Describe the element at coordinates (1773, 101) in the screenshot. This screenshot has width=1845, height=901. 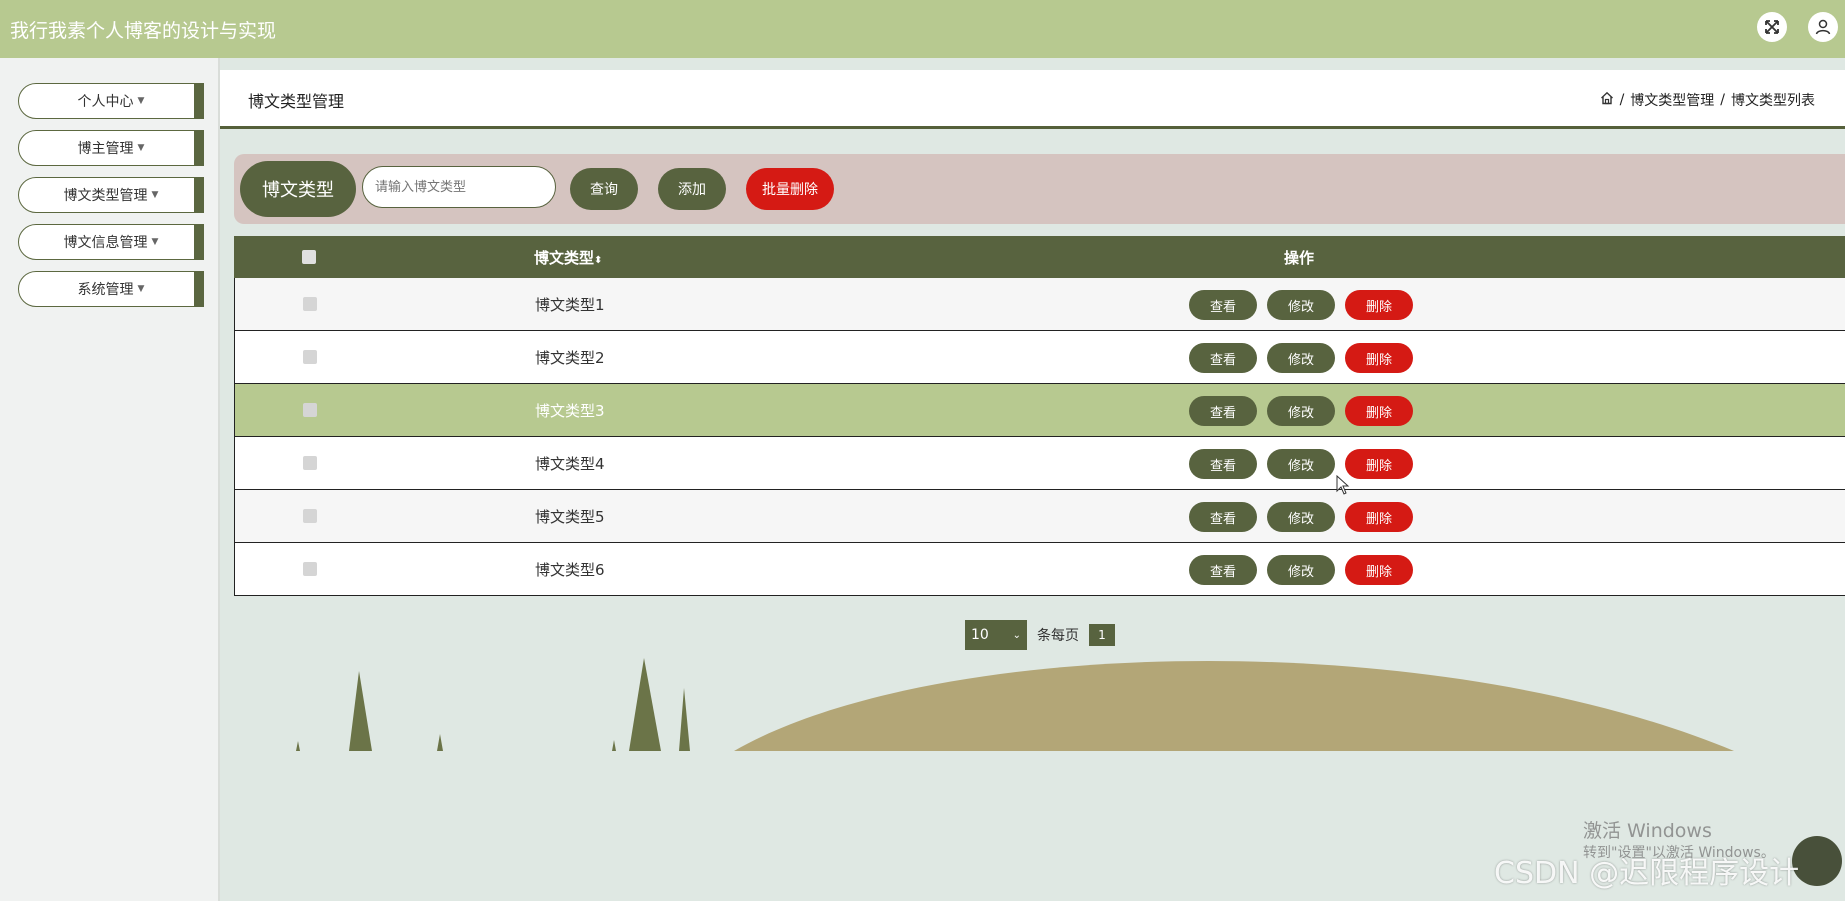
I see `breadcrumb-item-post-type-list: 博文类型列表` at that location.